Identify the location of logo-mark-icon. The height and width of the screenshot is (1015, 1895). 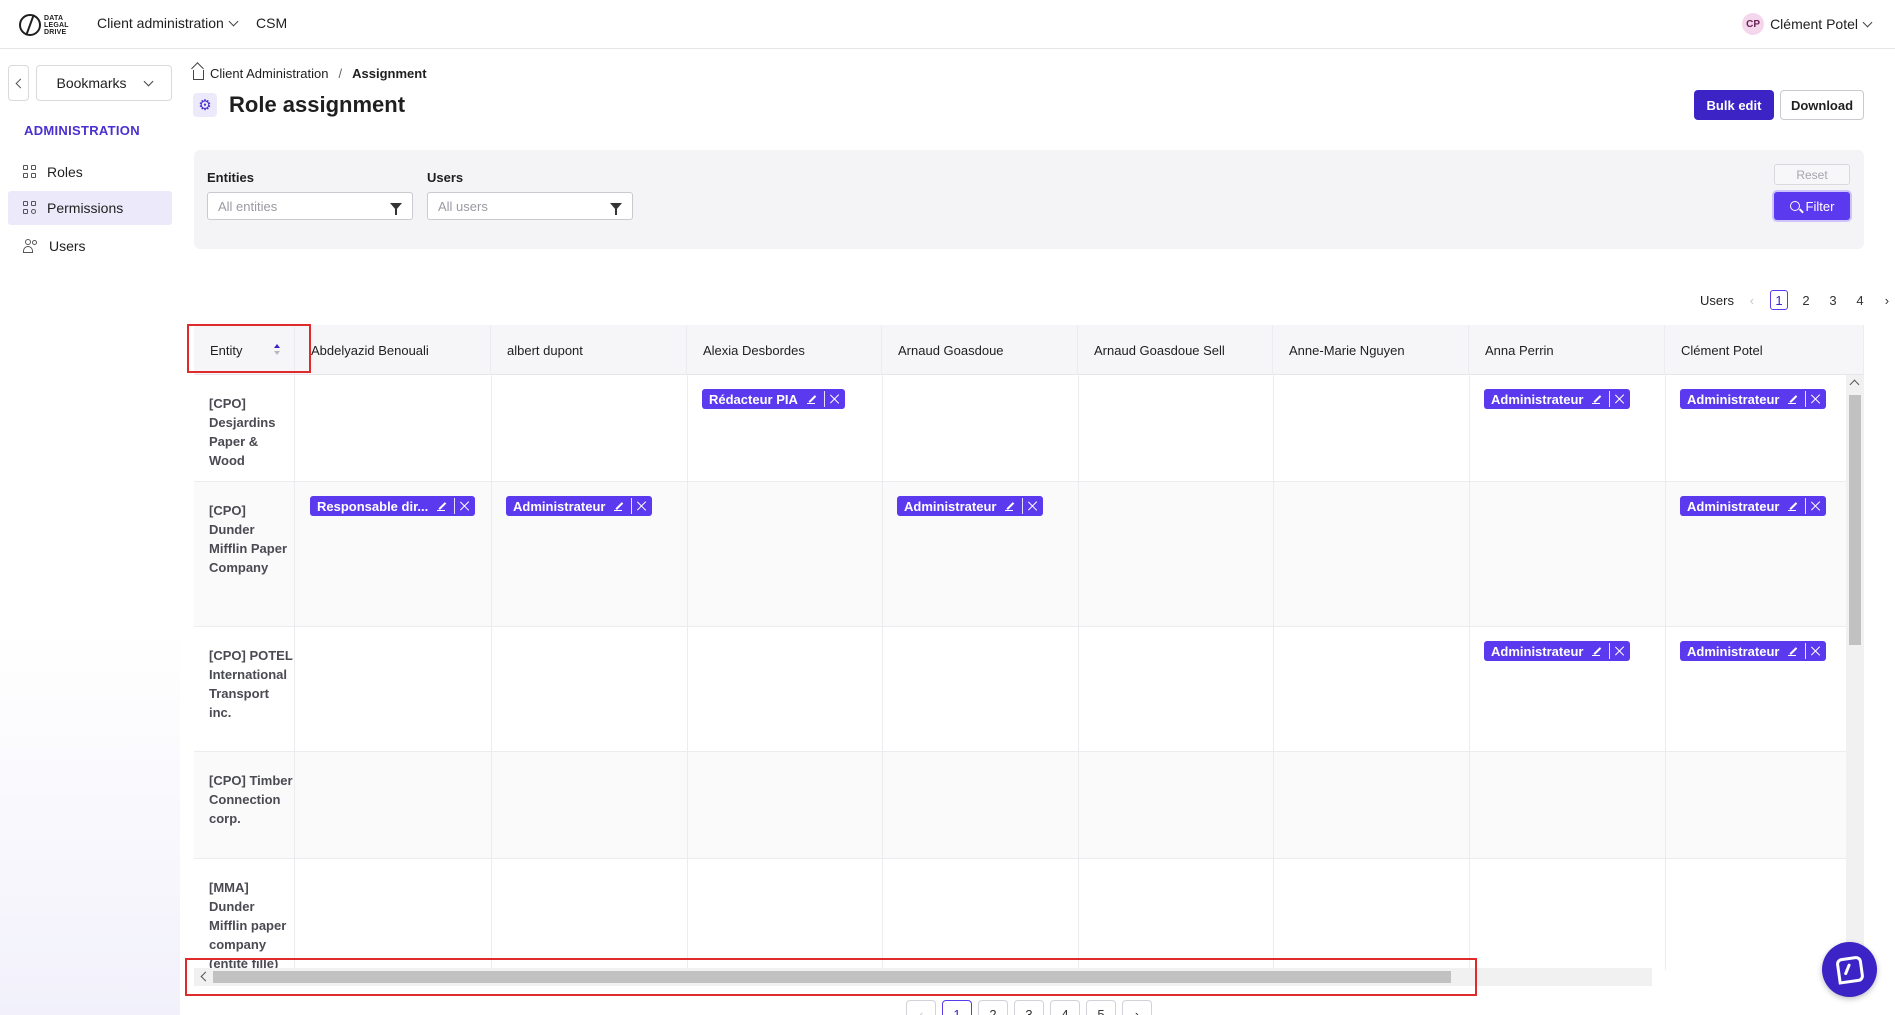
(30, 25).